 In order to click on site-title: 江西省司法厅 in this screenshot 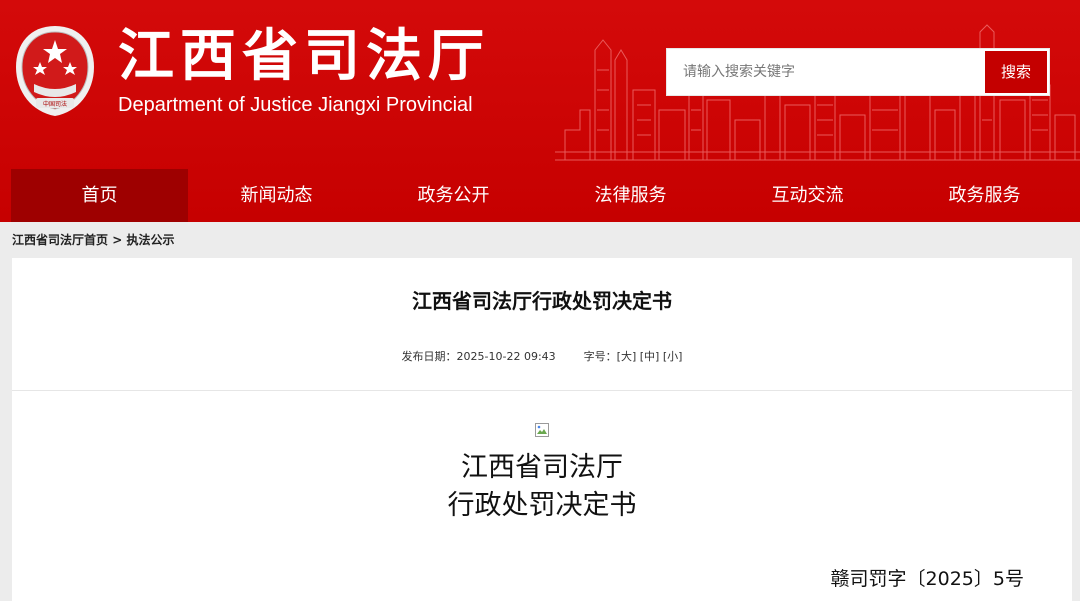, I will do `click(304, 56)`.